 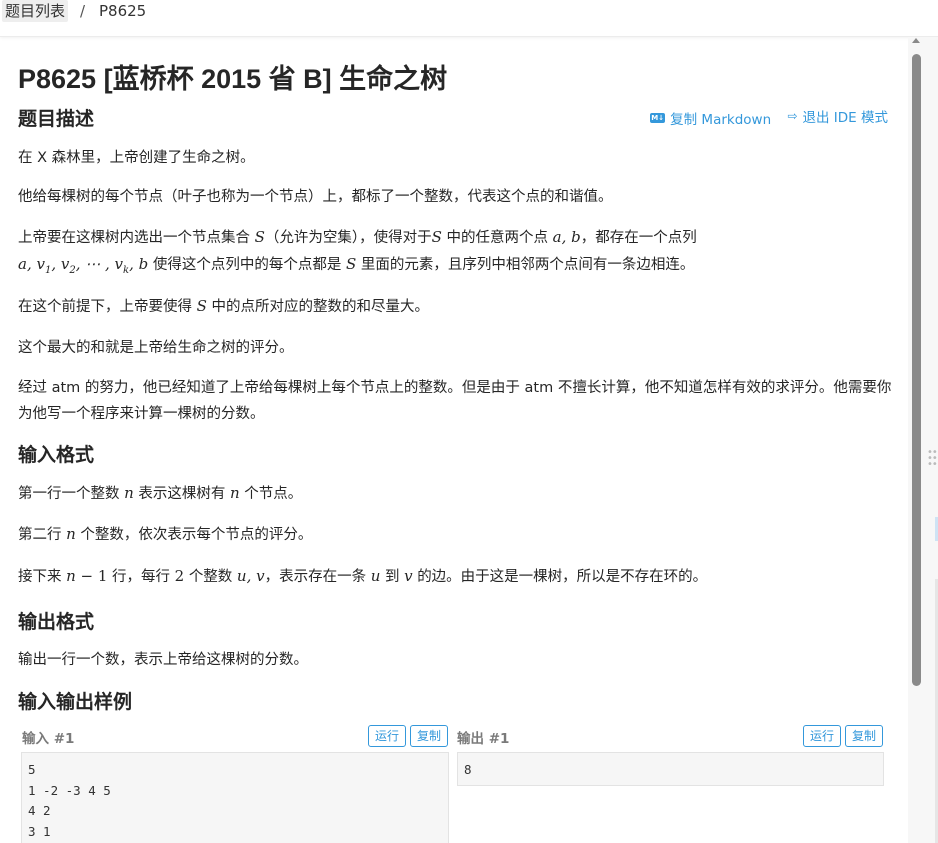 What do you see at coordinates (56, 119) in the screenshot?
I see `section-heading-description: 题目描述` at bounding box center [56, 119].